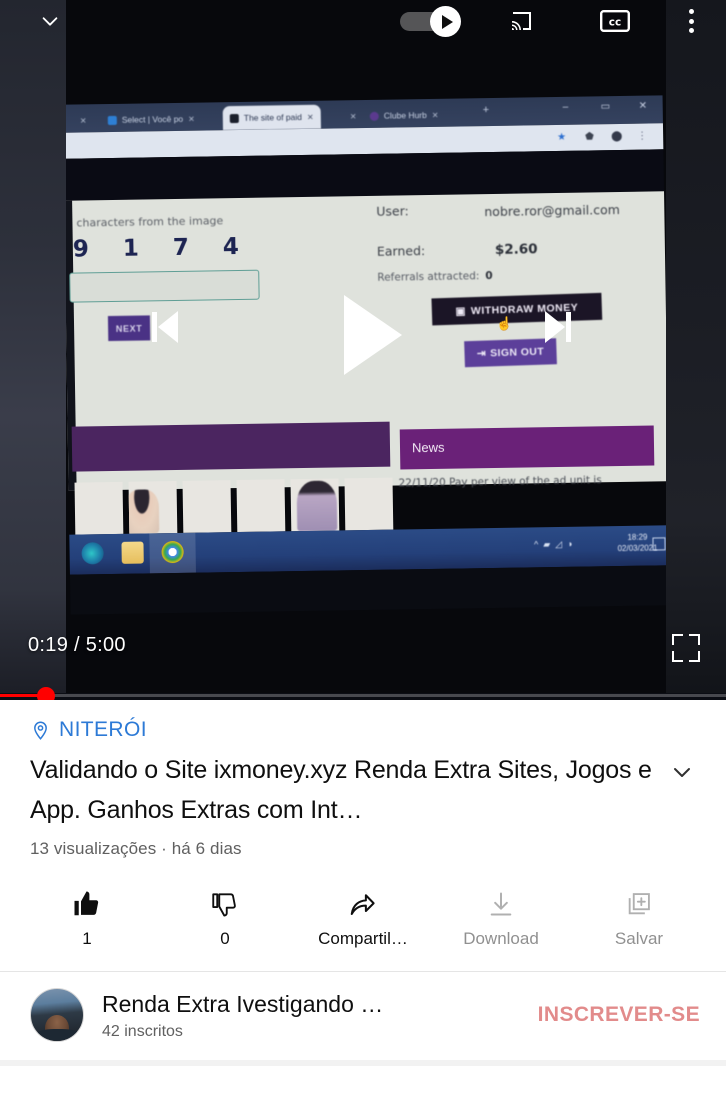  What do you see at coordinates (605, 107) in the screenshot?
I see `window-maximize-button: ▭` at bounding box center [605, 107].